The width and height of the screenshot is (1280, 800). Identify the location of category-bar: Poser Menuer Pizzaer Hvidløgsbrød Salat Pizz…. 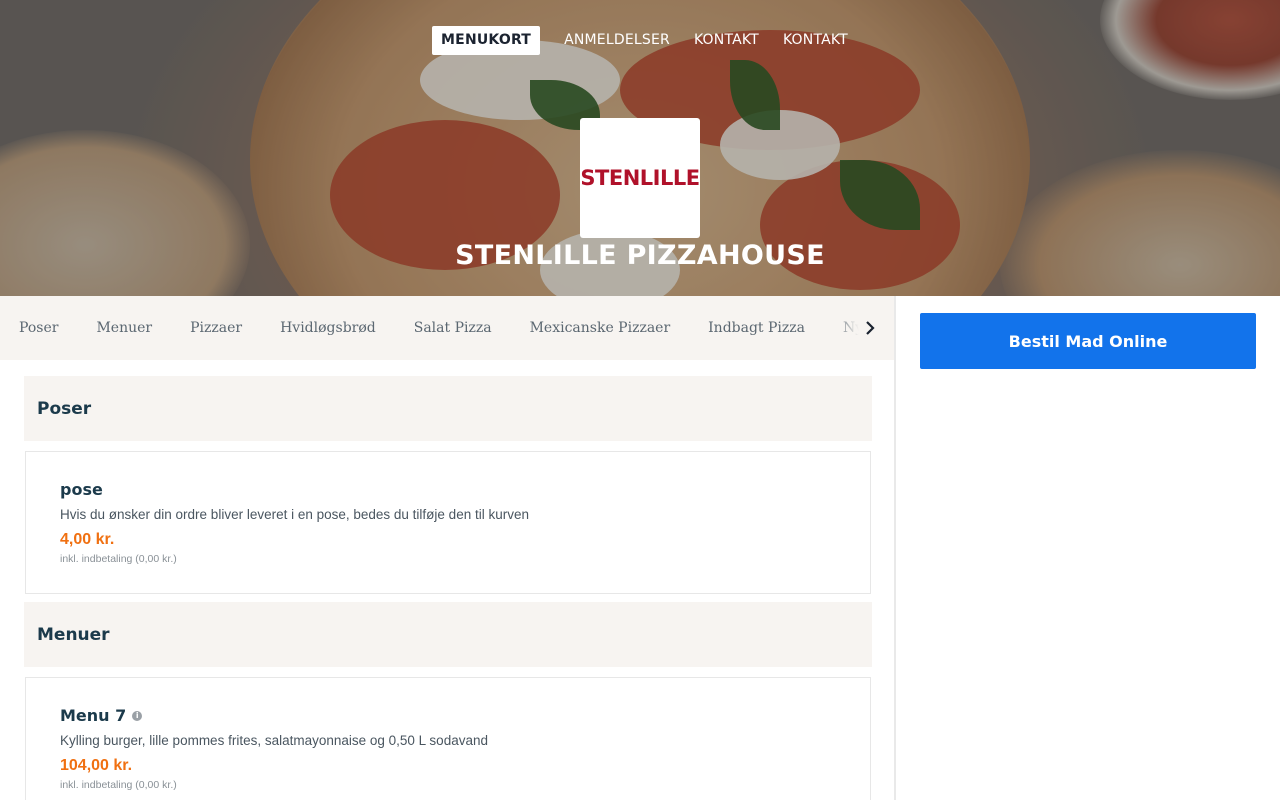
(448, 328).